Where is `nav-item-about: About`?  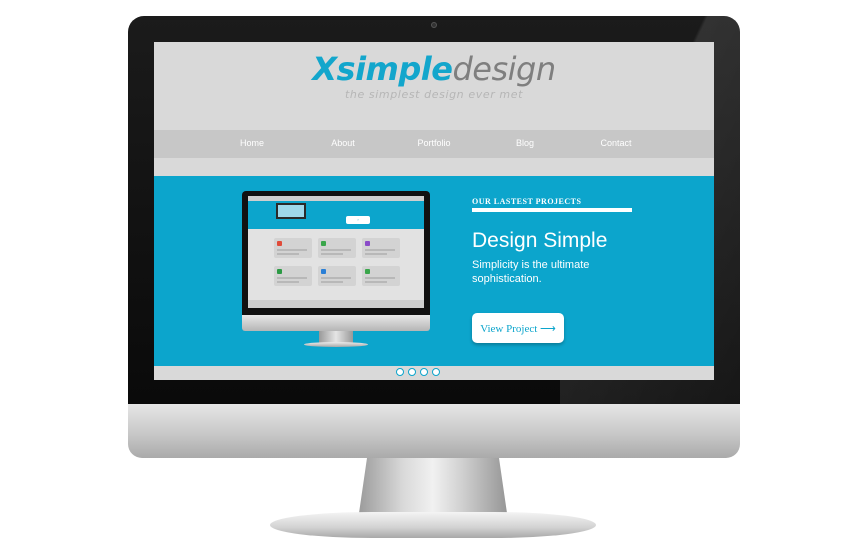 nav-item-about: About is located at coordinates (343, 143).